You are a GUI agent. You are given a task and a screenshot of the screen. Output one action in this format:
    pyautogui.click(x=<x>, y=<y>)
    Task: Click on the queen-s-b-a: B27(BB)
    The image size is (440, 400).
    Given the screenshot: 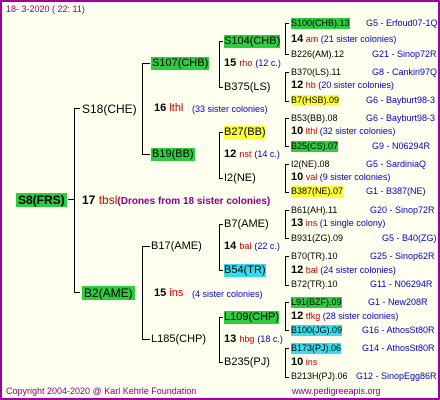 What is the action you would take?
    pyautogui.click(x=245, y=132)
    